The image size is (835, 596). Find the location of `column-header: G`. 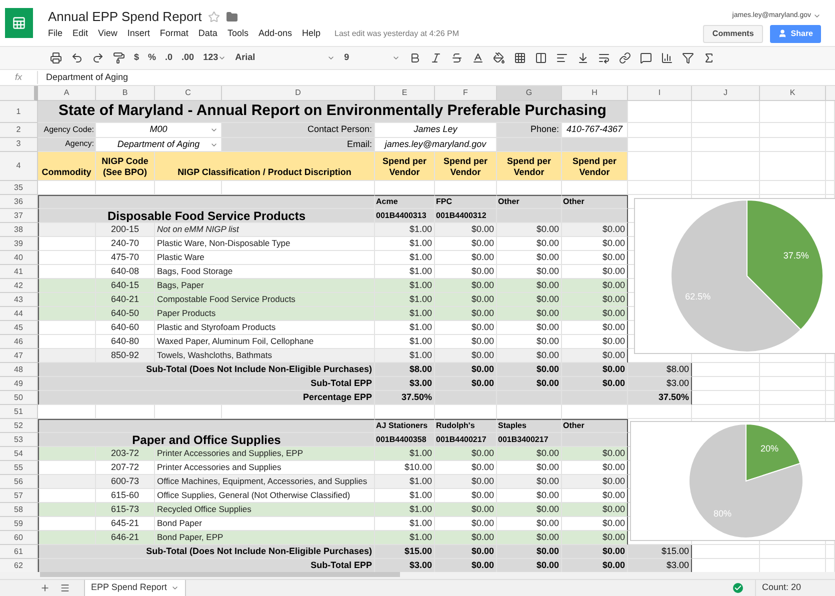

column-header: G is located at coordinates (529, 93).